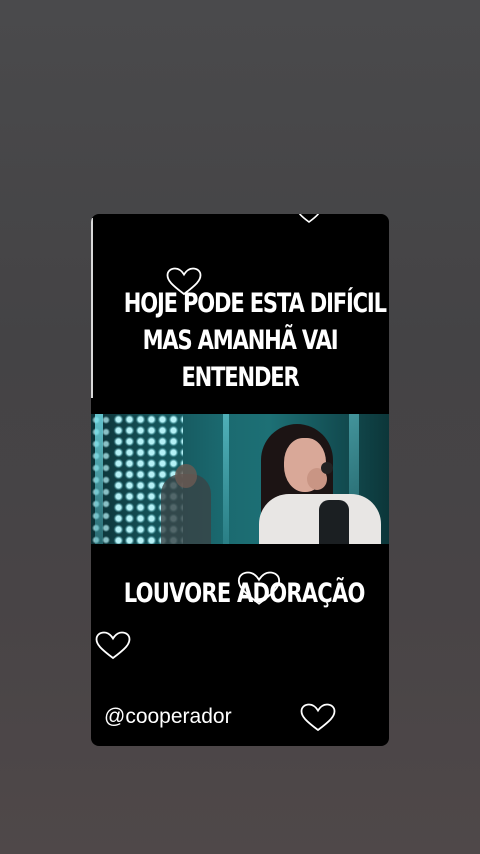  Describe the element at coordinates (186, 476) in the screenshot. I see `background-musician-head` at that location.